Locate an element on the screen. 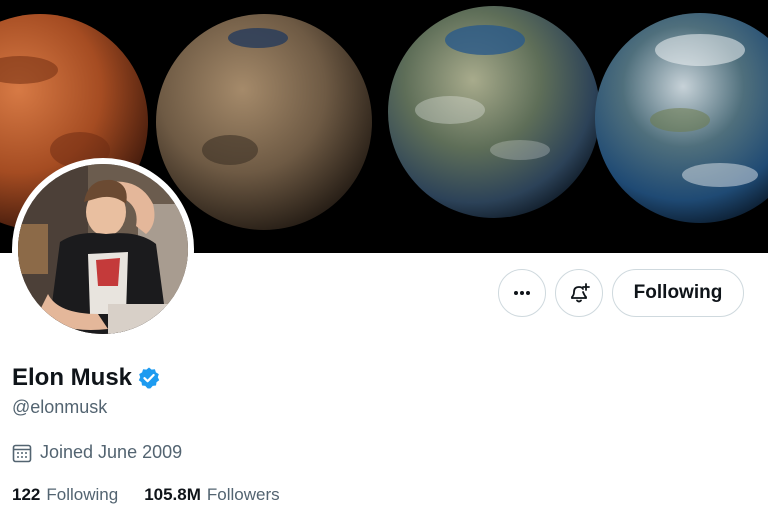 This screenshot has height=515, width=768. joined-date-row: Joined June 2009 is located at coordinates (97, 452).